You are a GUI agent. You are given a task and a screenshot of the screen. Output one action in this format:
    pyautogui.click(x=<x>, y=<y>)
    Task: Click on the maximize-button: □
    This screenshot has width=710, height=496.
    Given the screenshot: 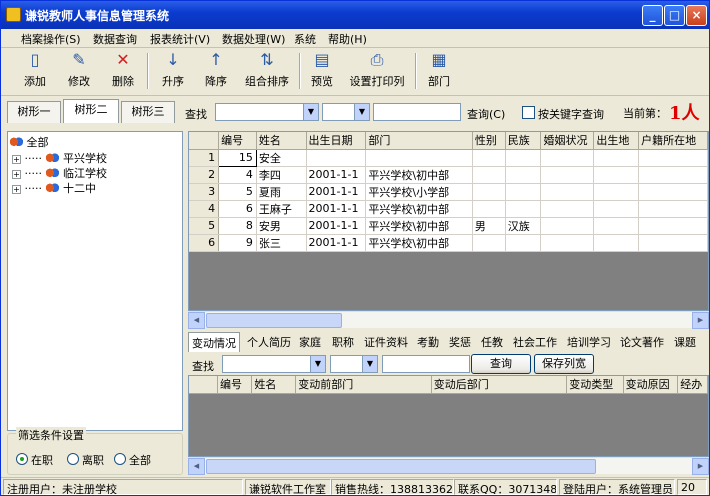 What is the action you would take?
    pyautogui.click(x=674, y=15)
    